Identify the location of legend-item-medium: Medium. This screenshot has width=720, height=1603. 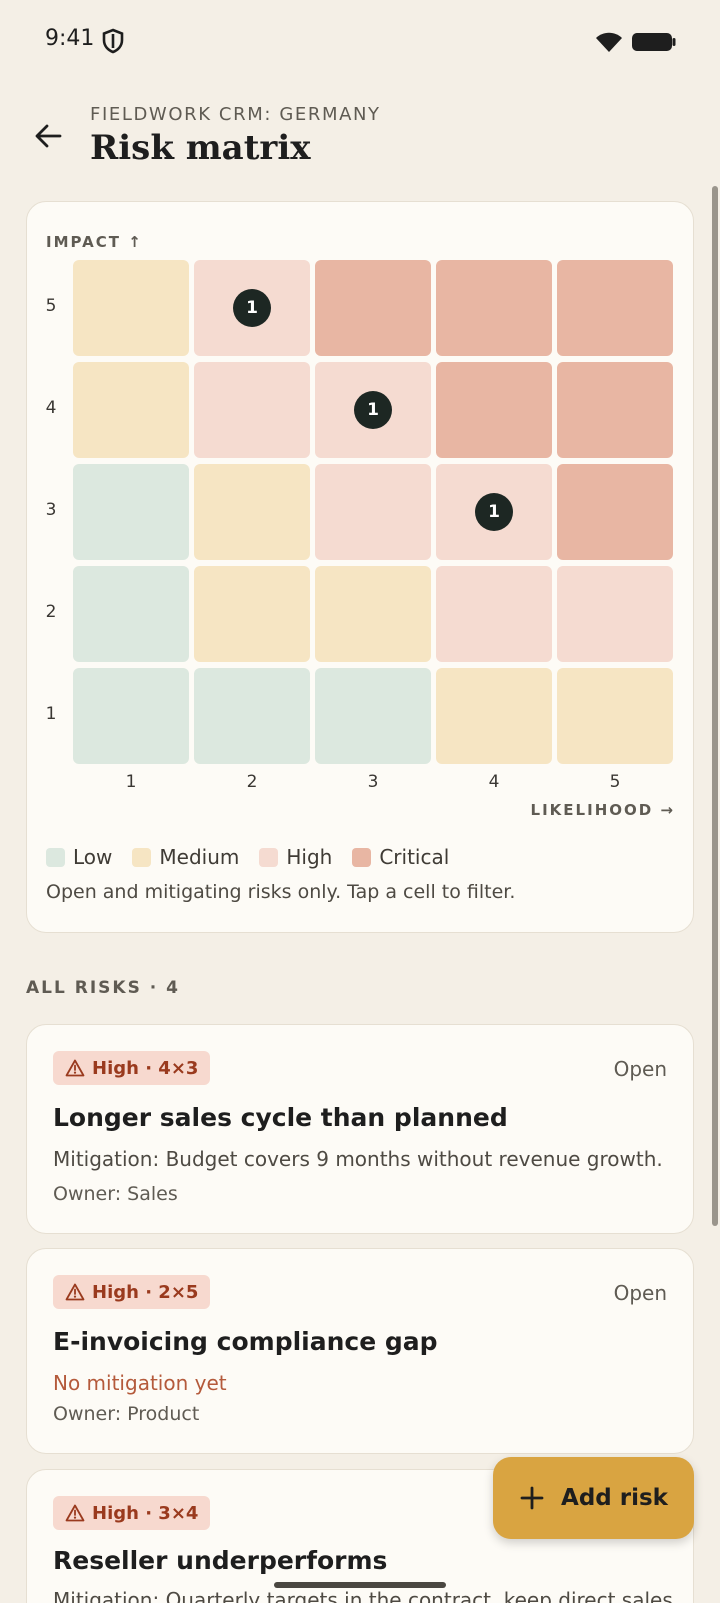
(185, 857).